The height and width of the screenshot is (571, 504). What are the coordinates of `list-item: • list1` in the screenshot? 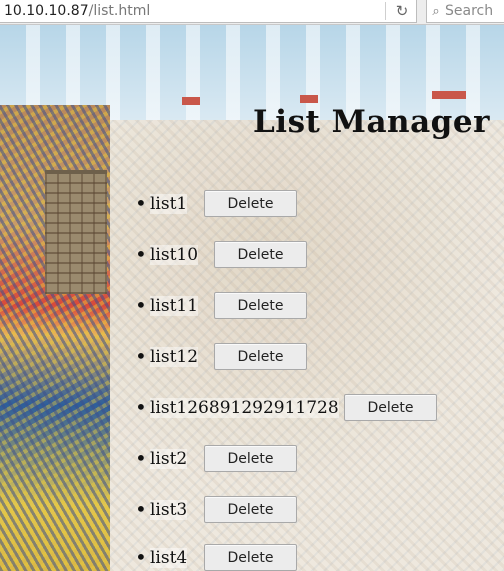 It's located at (161, 203).